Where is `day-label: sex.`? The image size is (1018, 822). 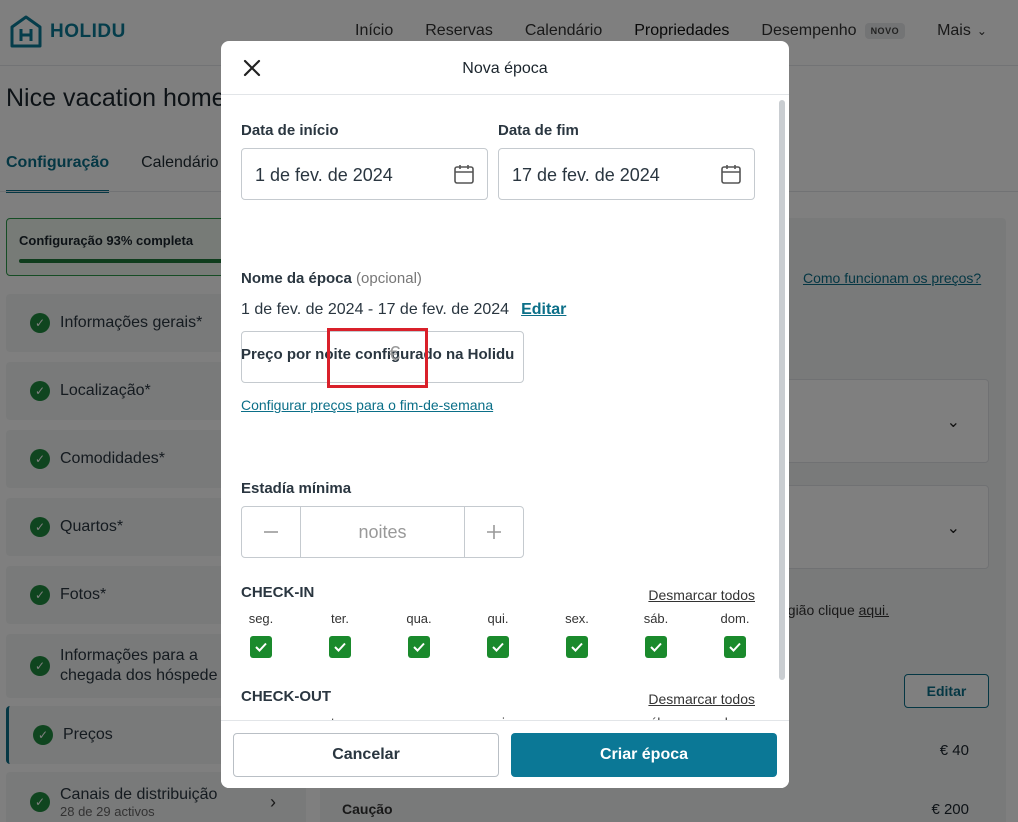
day-label: sex. is located at coordinates (577, 618).